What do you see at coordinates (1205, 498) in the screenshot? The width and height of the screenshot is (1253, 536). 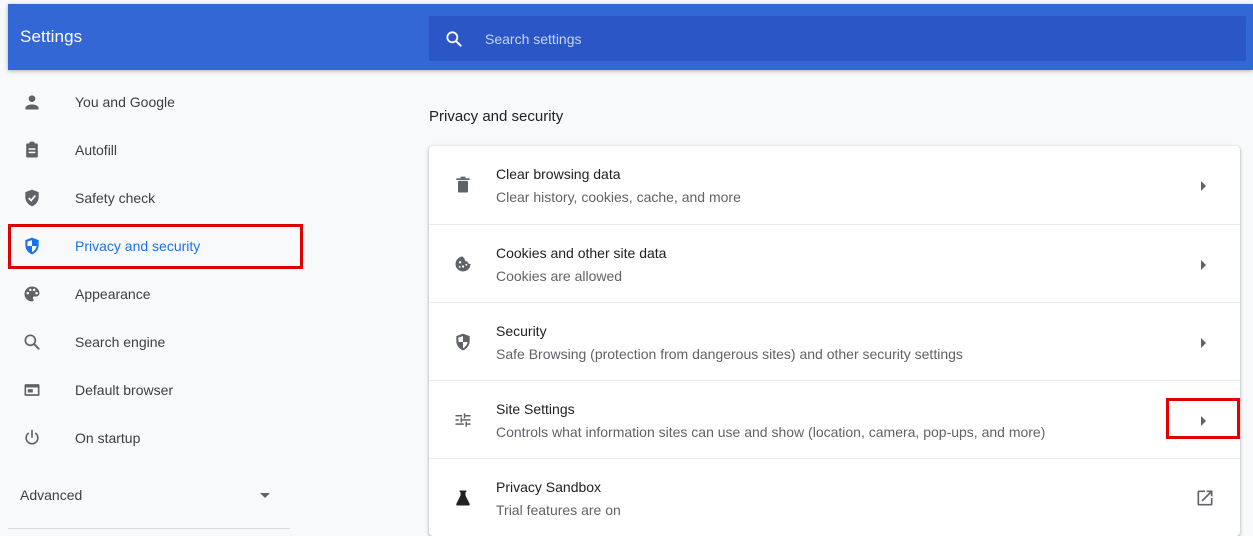 I see `open-in-new-icon` at bounding box center [1205, 498].